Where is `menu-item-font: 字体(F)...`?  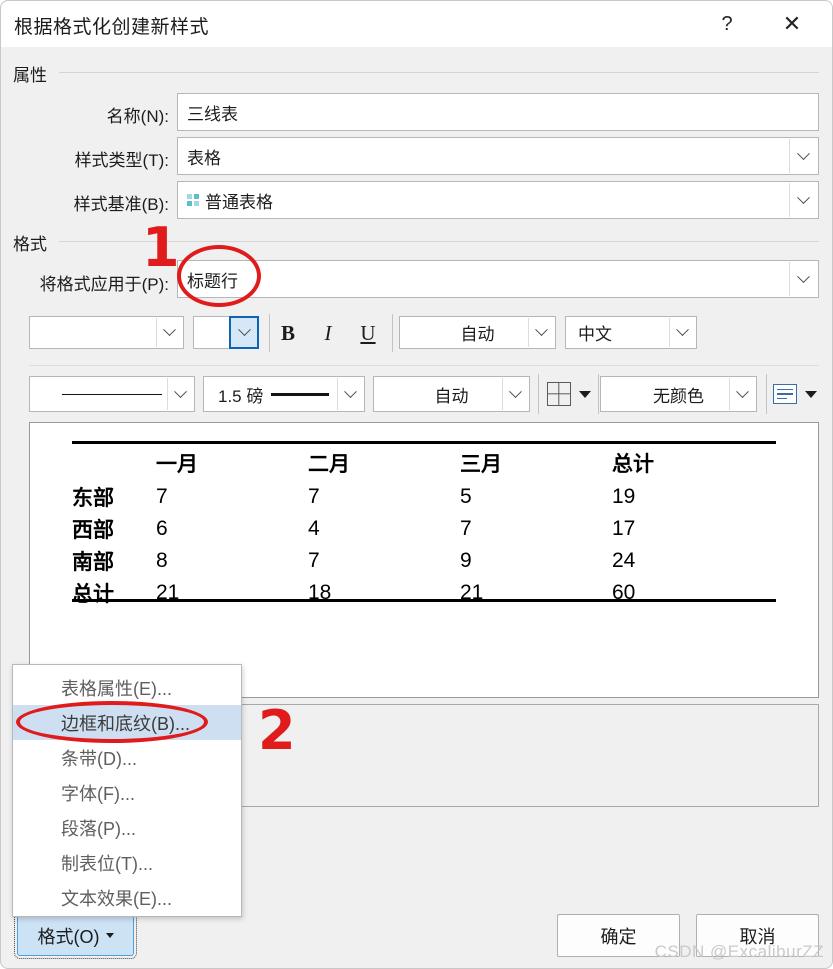 menu-item-font: 字体(F)... is located at coordinates (127, 792).